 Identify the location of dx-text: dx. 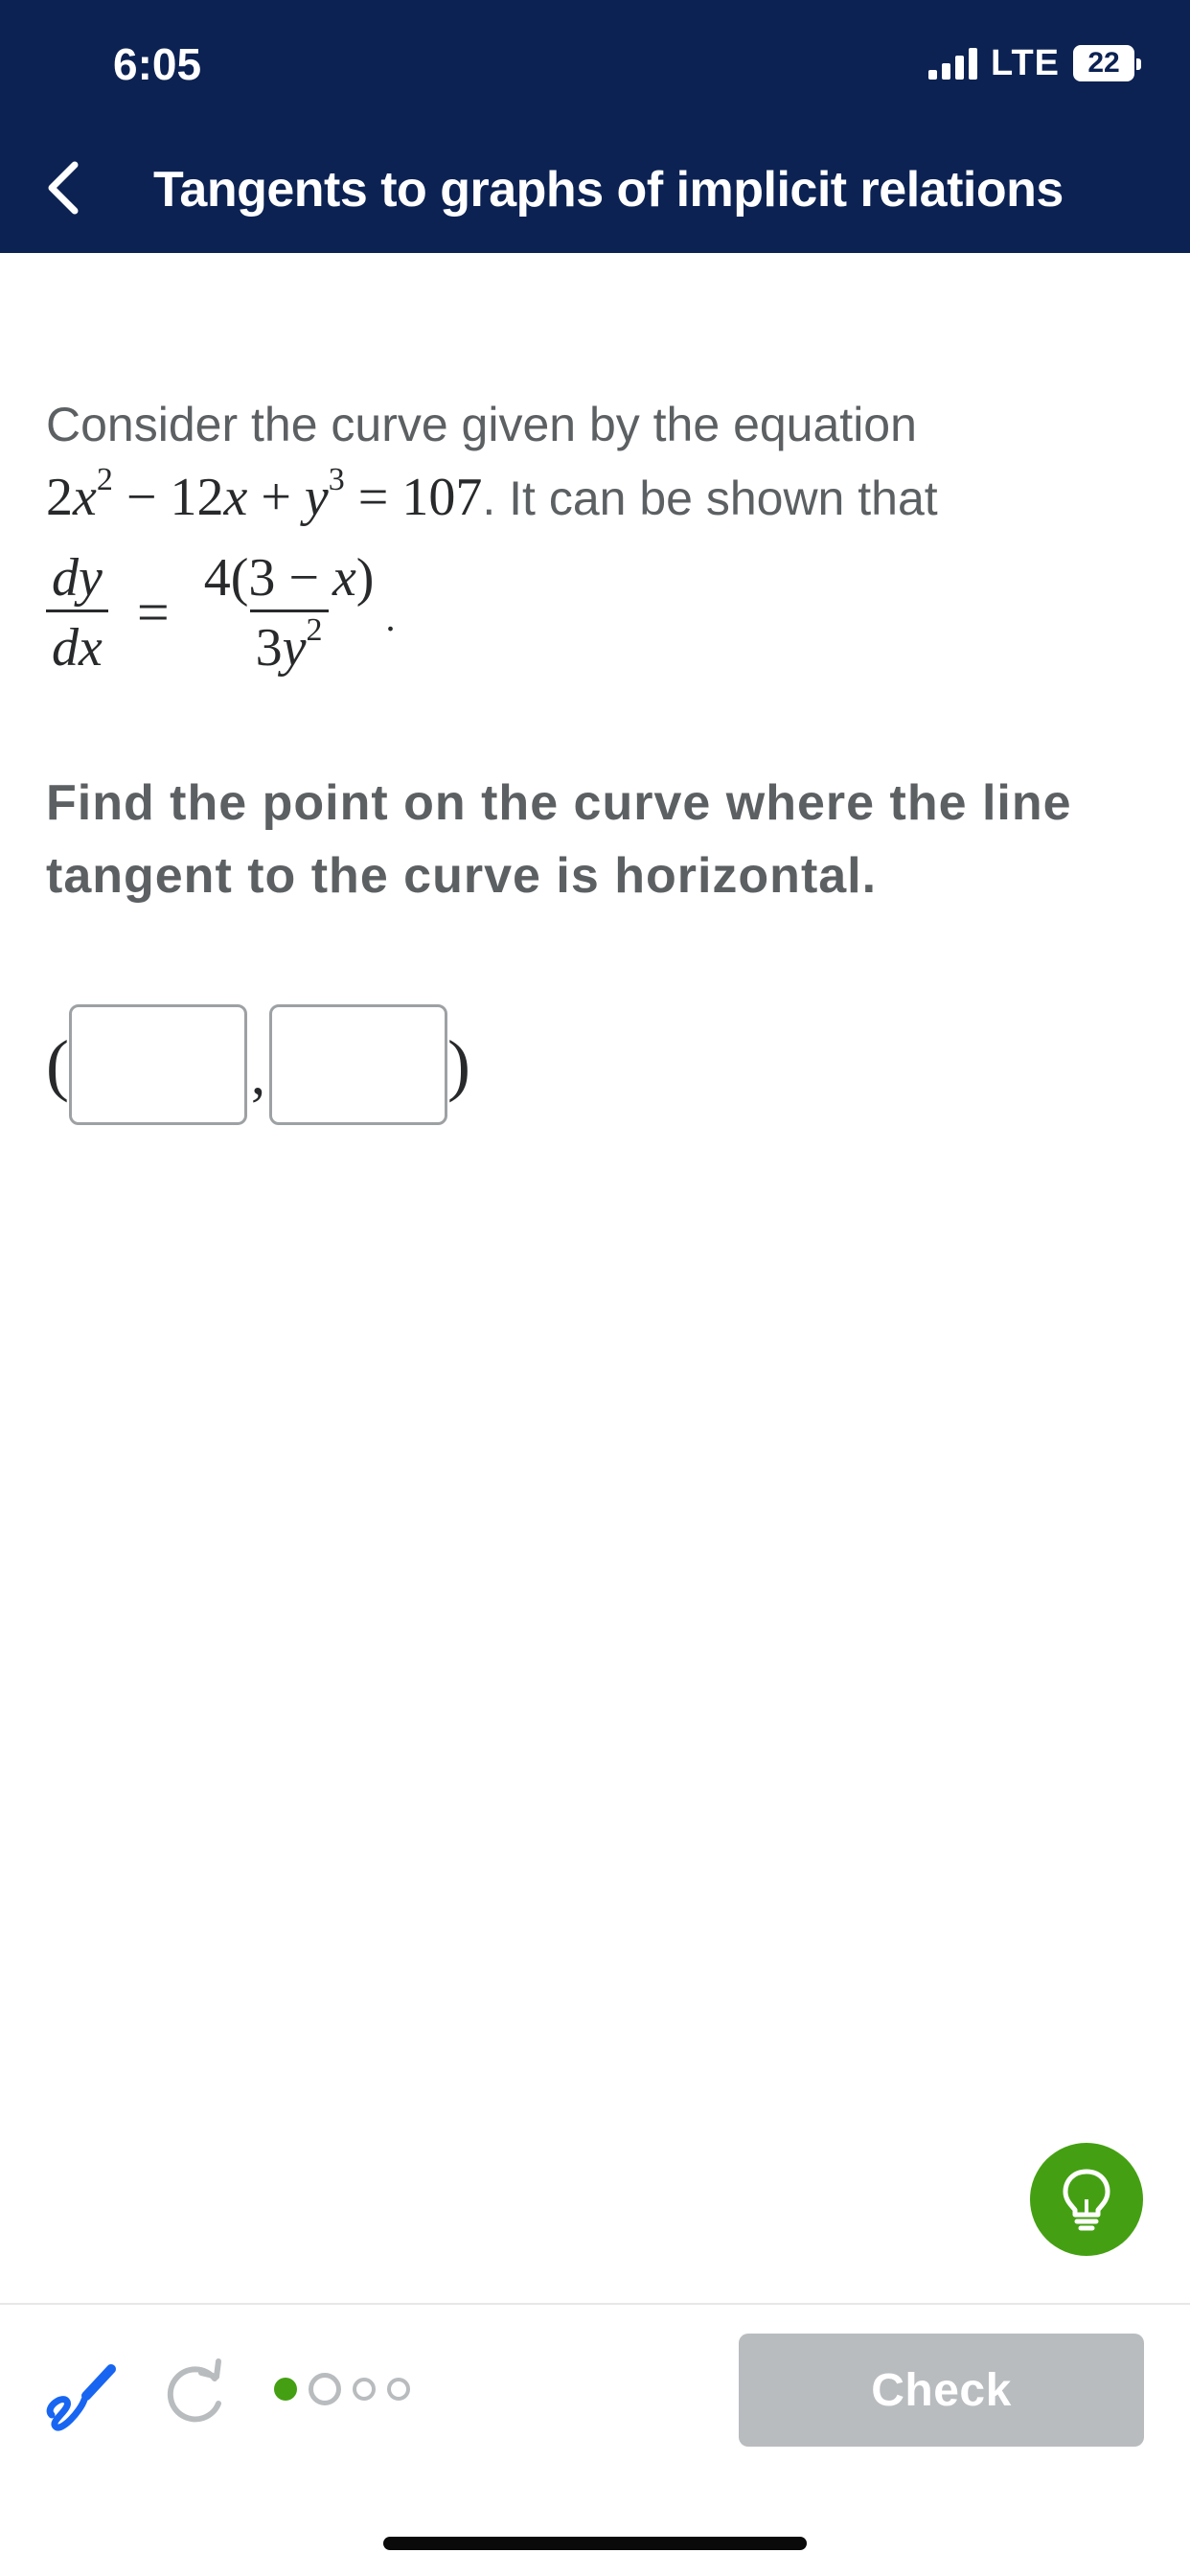
(78, 647).